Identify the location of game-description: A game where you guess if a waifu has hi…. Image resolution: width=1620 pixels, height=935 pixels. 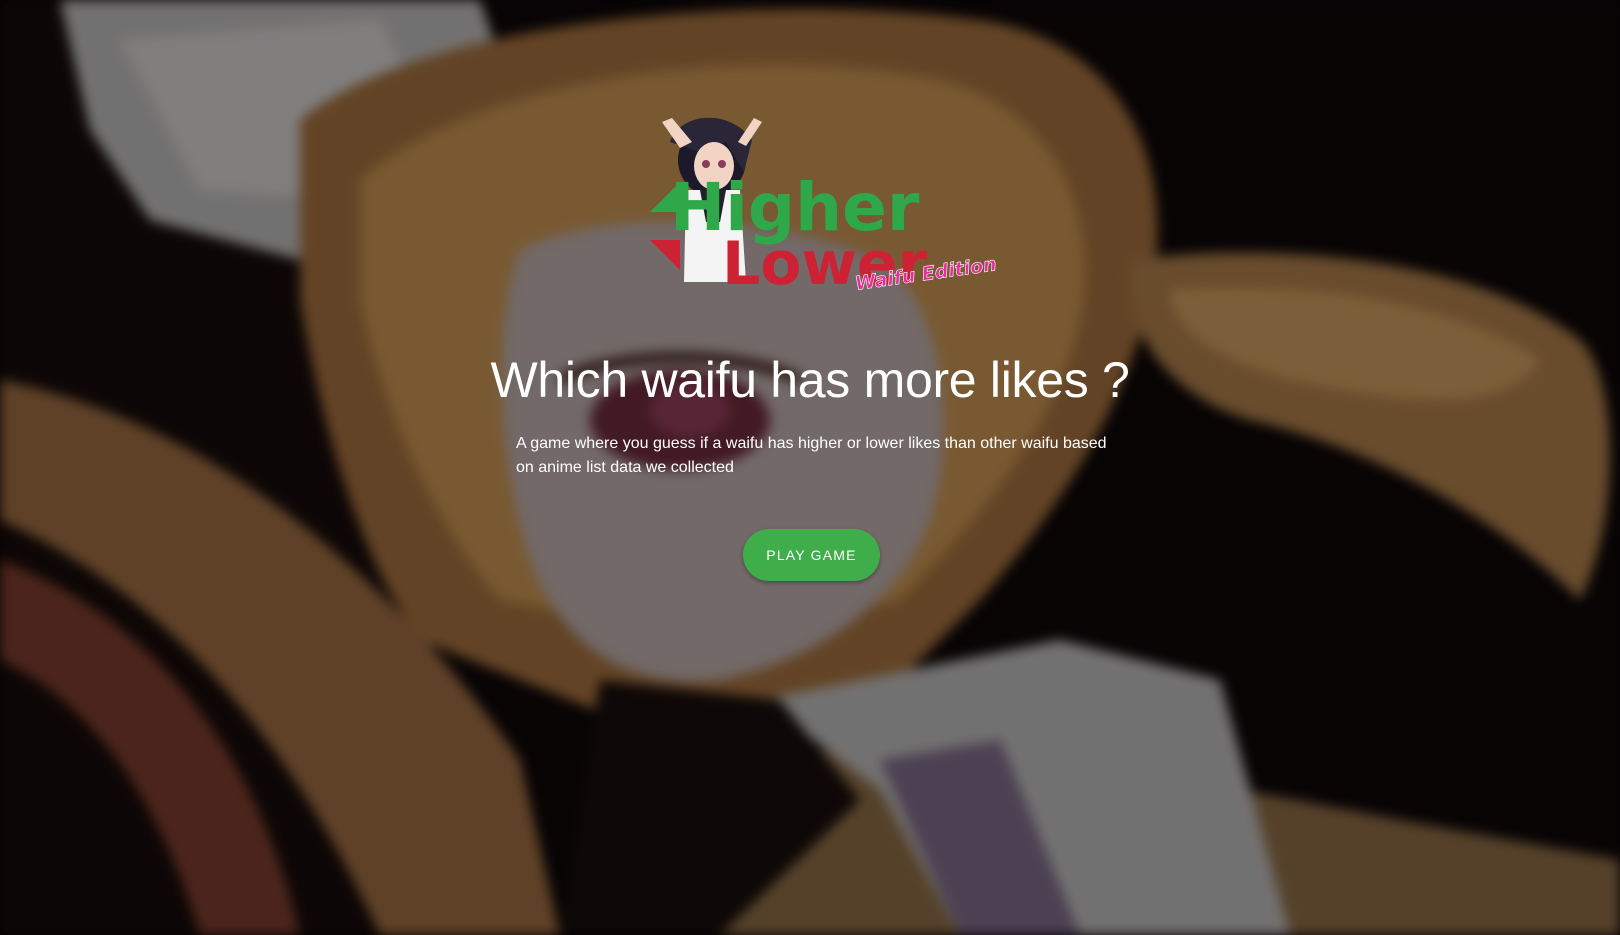
(811, 455).